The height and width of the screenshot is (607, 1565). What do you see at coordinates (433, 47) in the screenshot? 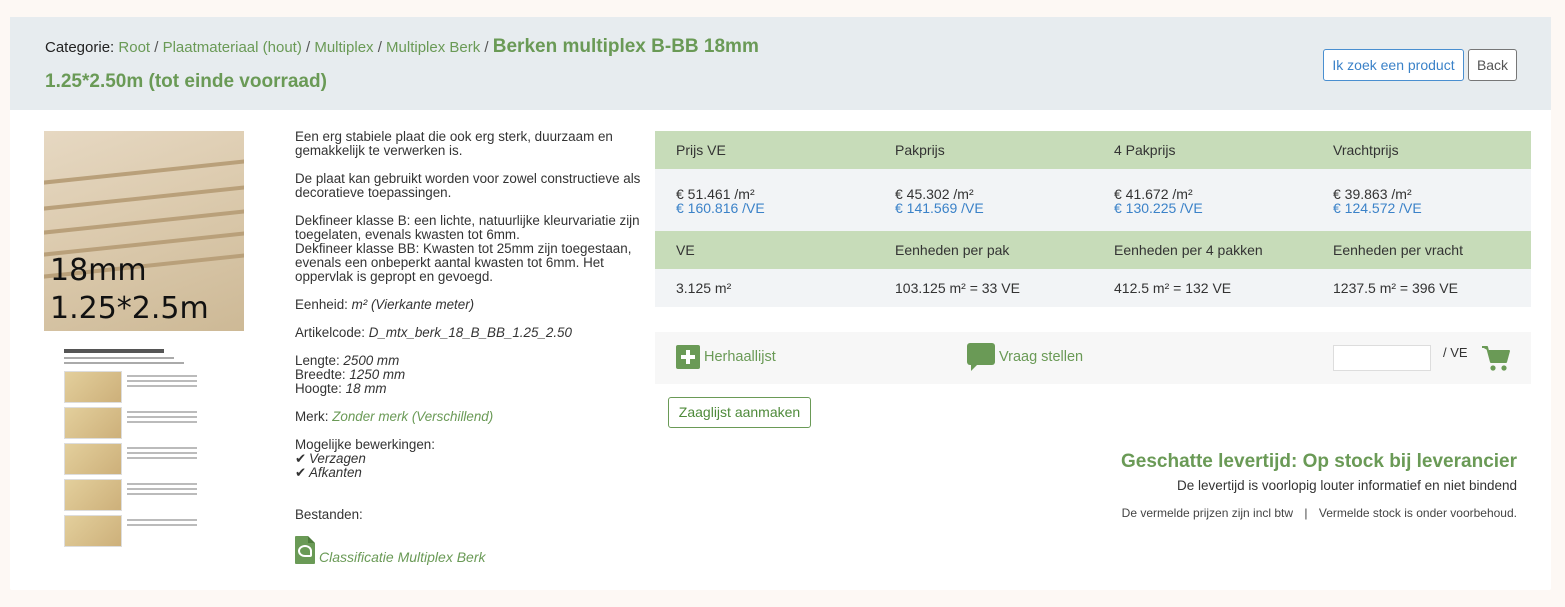
I see `breadcrumb-multiplex-berk: Multiplex Berk` at bounding box center [433, 47].